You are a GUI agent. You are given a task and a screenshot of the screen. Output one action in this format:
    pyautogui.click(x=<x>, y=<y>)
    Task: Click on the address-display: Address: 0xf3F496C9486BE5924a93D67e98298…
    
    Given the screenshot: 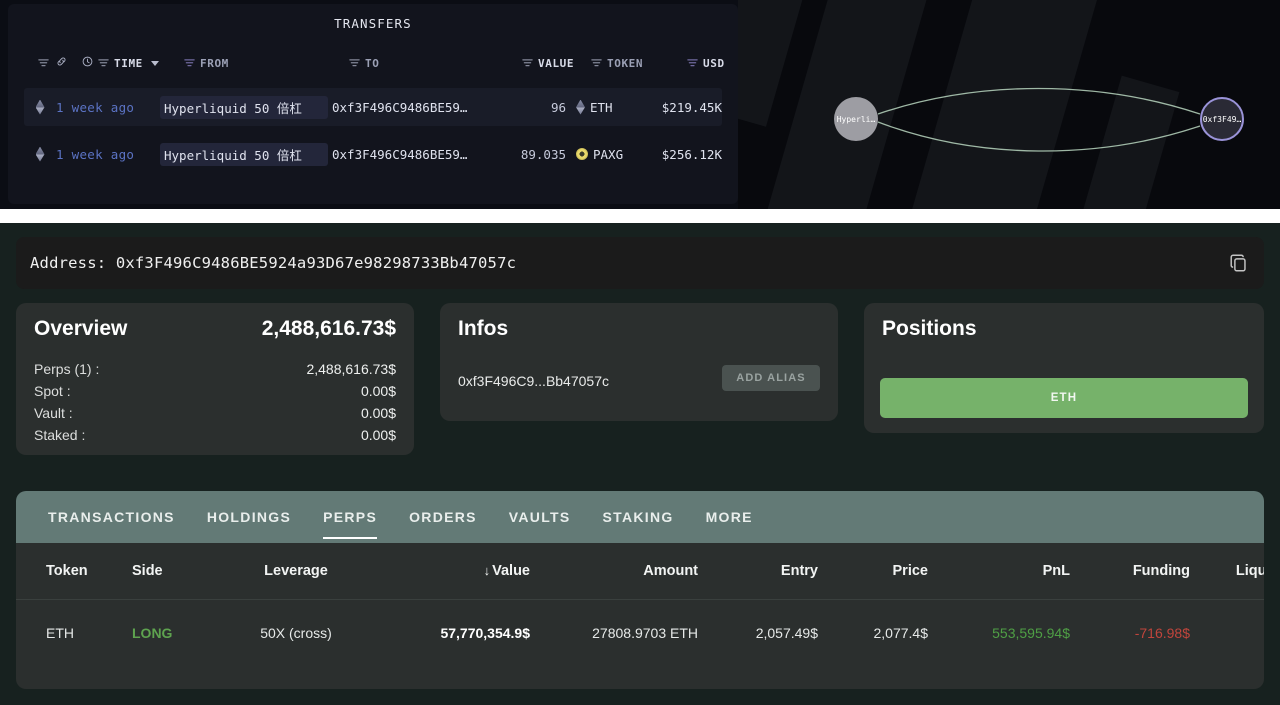 What is the action you would take?
    pyautogui.click(x=273, y=263)
    